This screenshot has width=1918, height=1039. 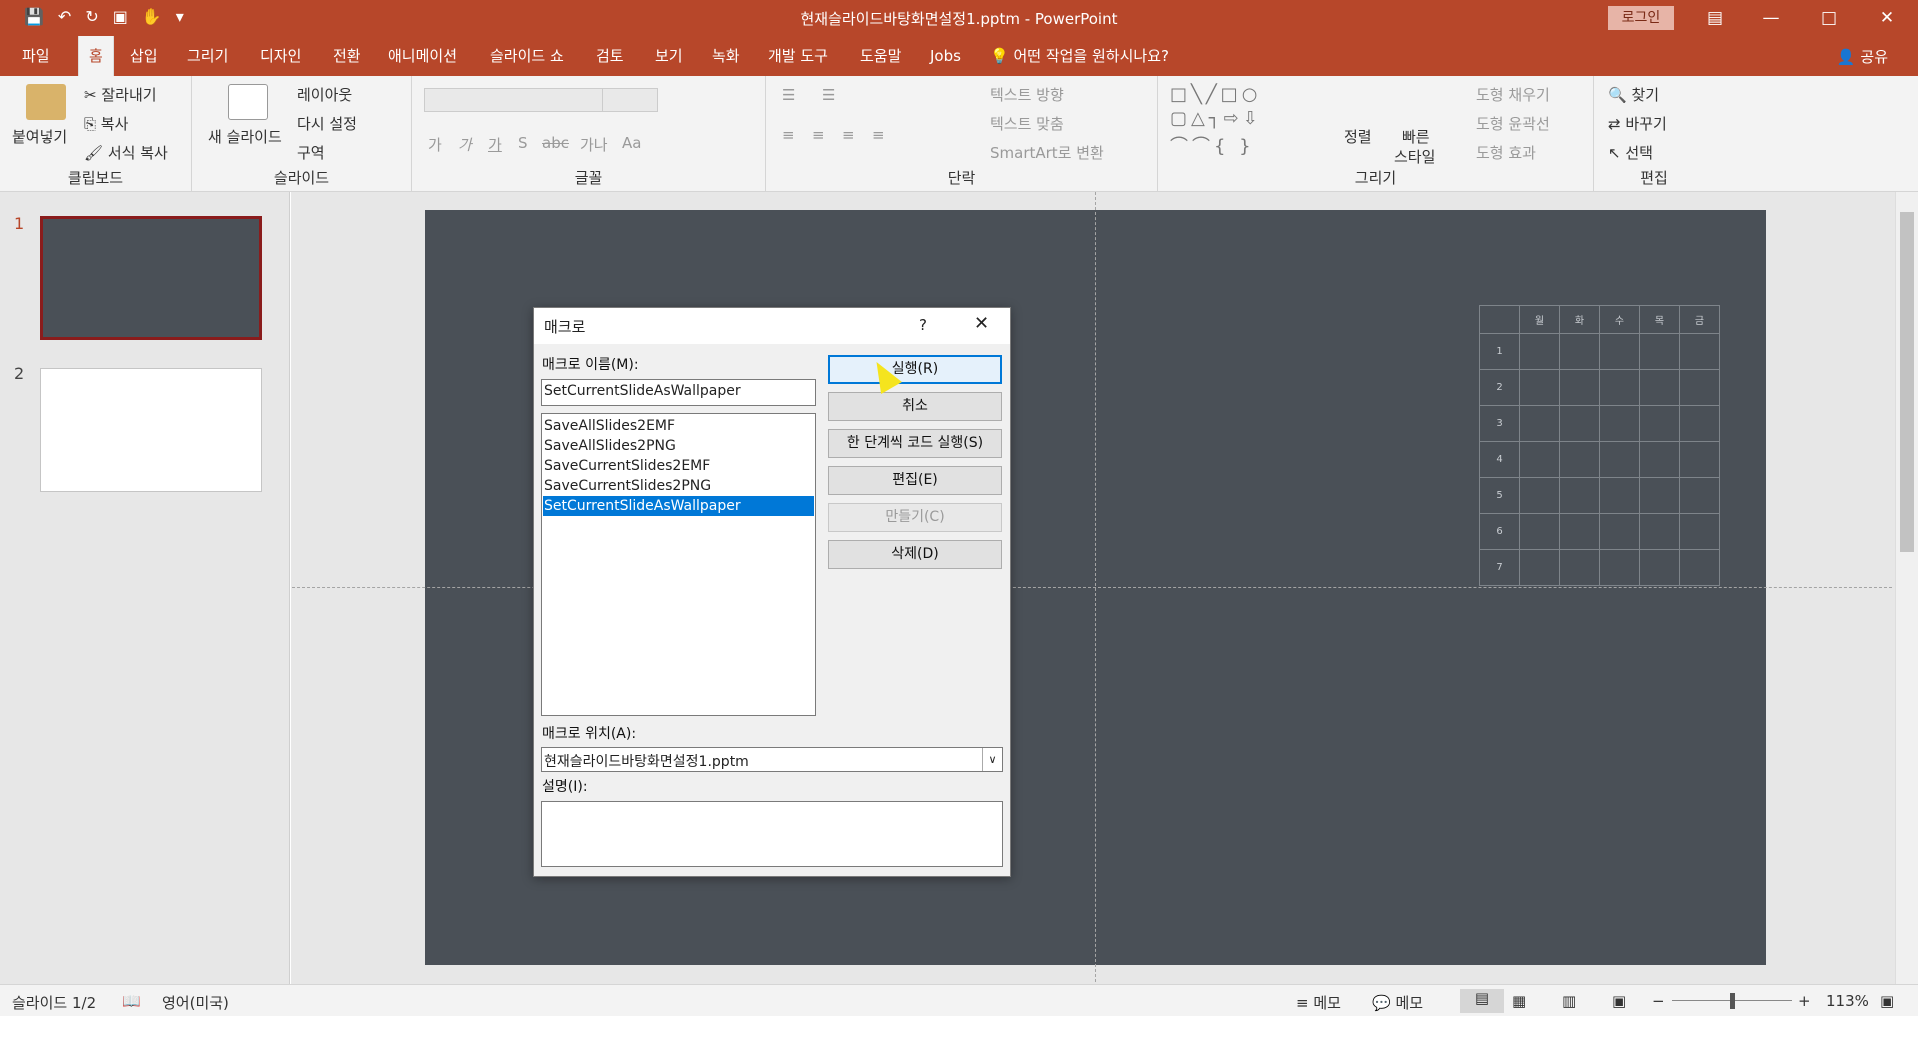 What do you see at coordinates (1027, 123) in the screenshot?
I see `align-text-button: 텍스트 맞춤` at bounding box center [1027, 123].